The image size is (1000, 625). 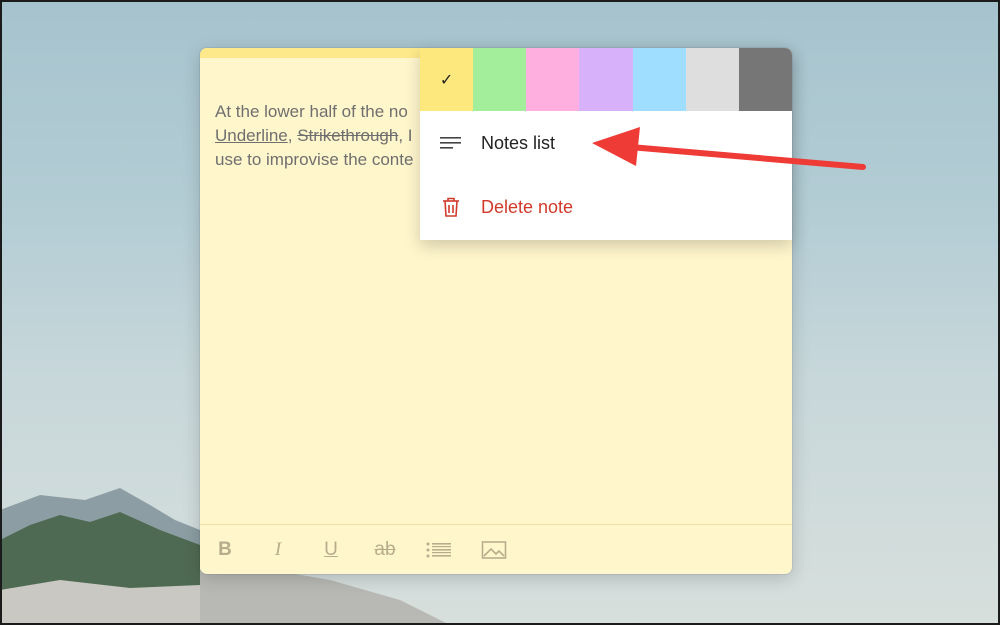 What do you see at coordinates (278, 550) in the screenshot?
I see `italic-button: I` at bounding box center [278, 550].